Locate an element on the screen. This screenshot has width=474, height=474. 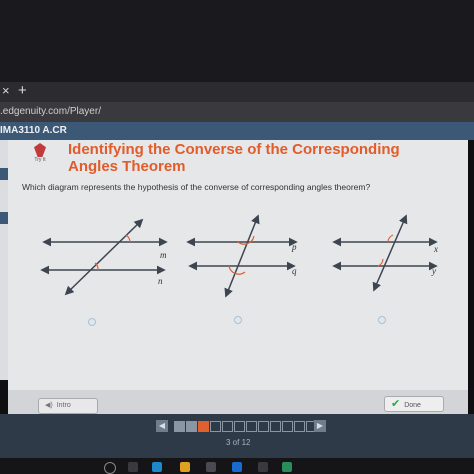
line-label-x: x is located at coordinates (435, 249).